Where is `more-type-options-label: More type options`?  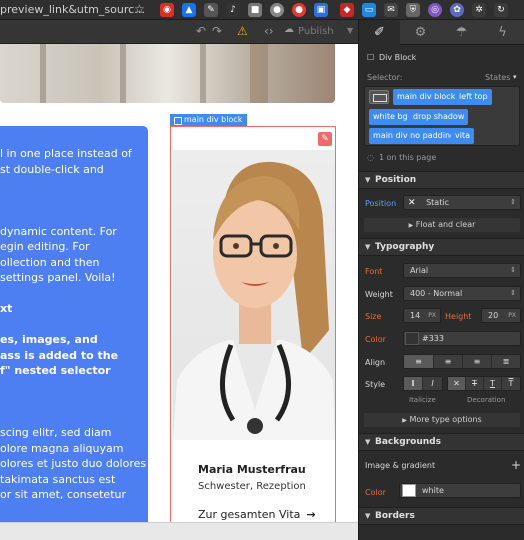
more-type-options-label: More type options is located at coordinates (445, 419).